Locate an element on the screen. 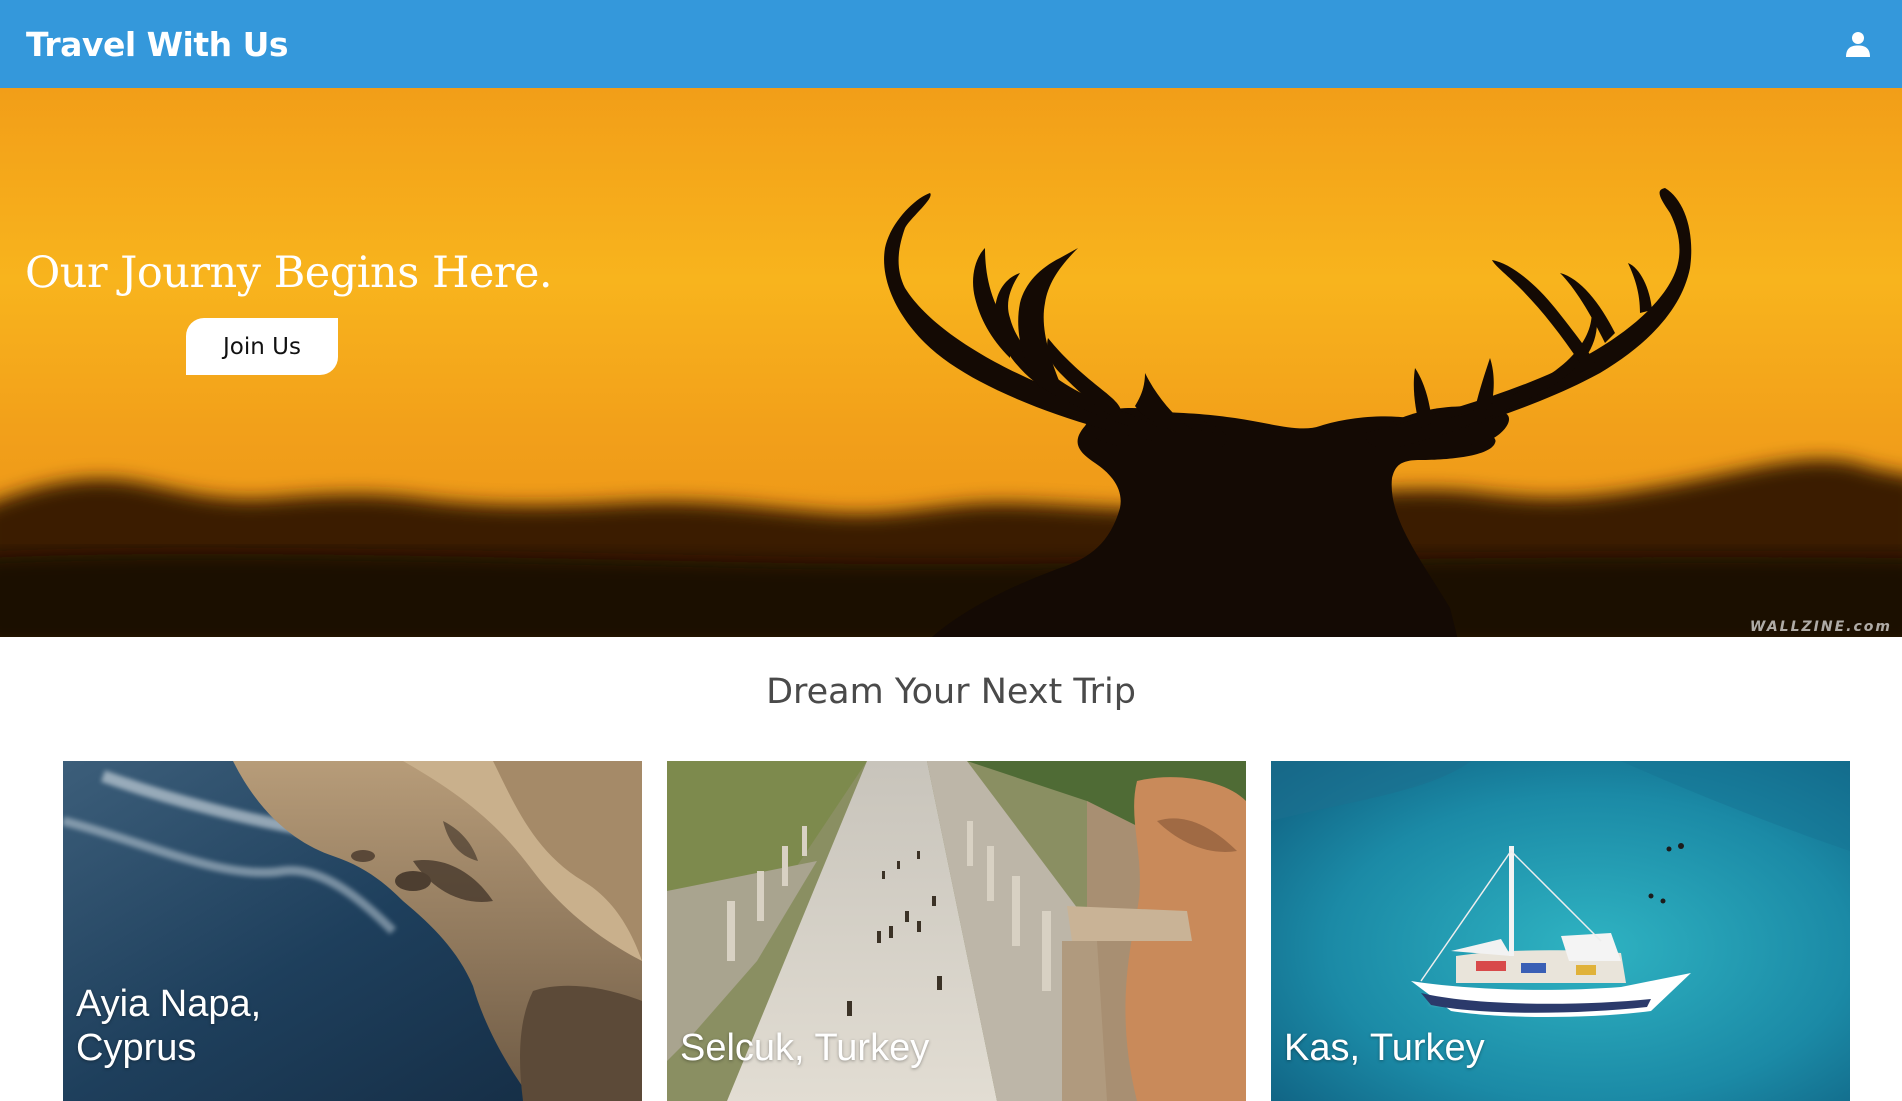  section-title: Dream Your Next Trip is located at coordinates (951, 692).